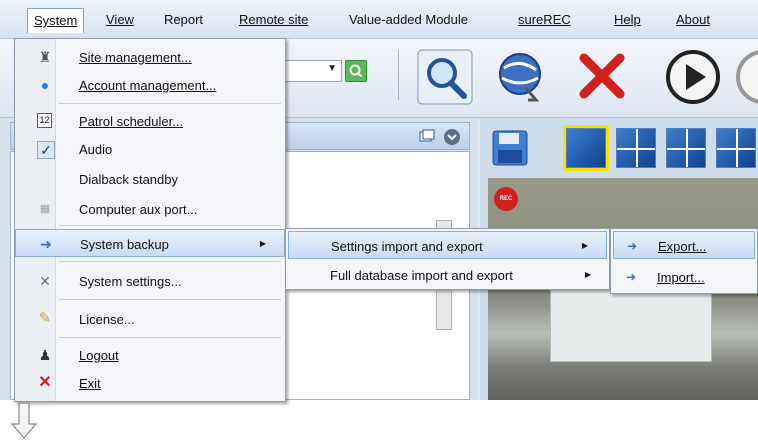  What do you see at coordinates (45, 355) in the screenshot?
I see `logout-icon: ♟` at bounding box center [45, 355].